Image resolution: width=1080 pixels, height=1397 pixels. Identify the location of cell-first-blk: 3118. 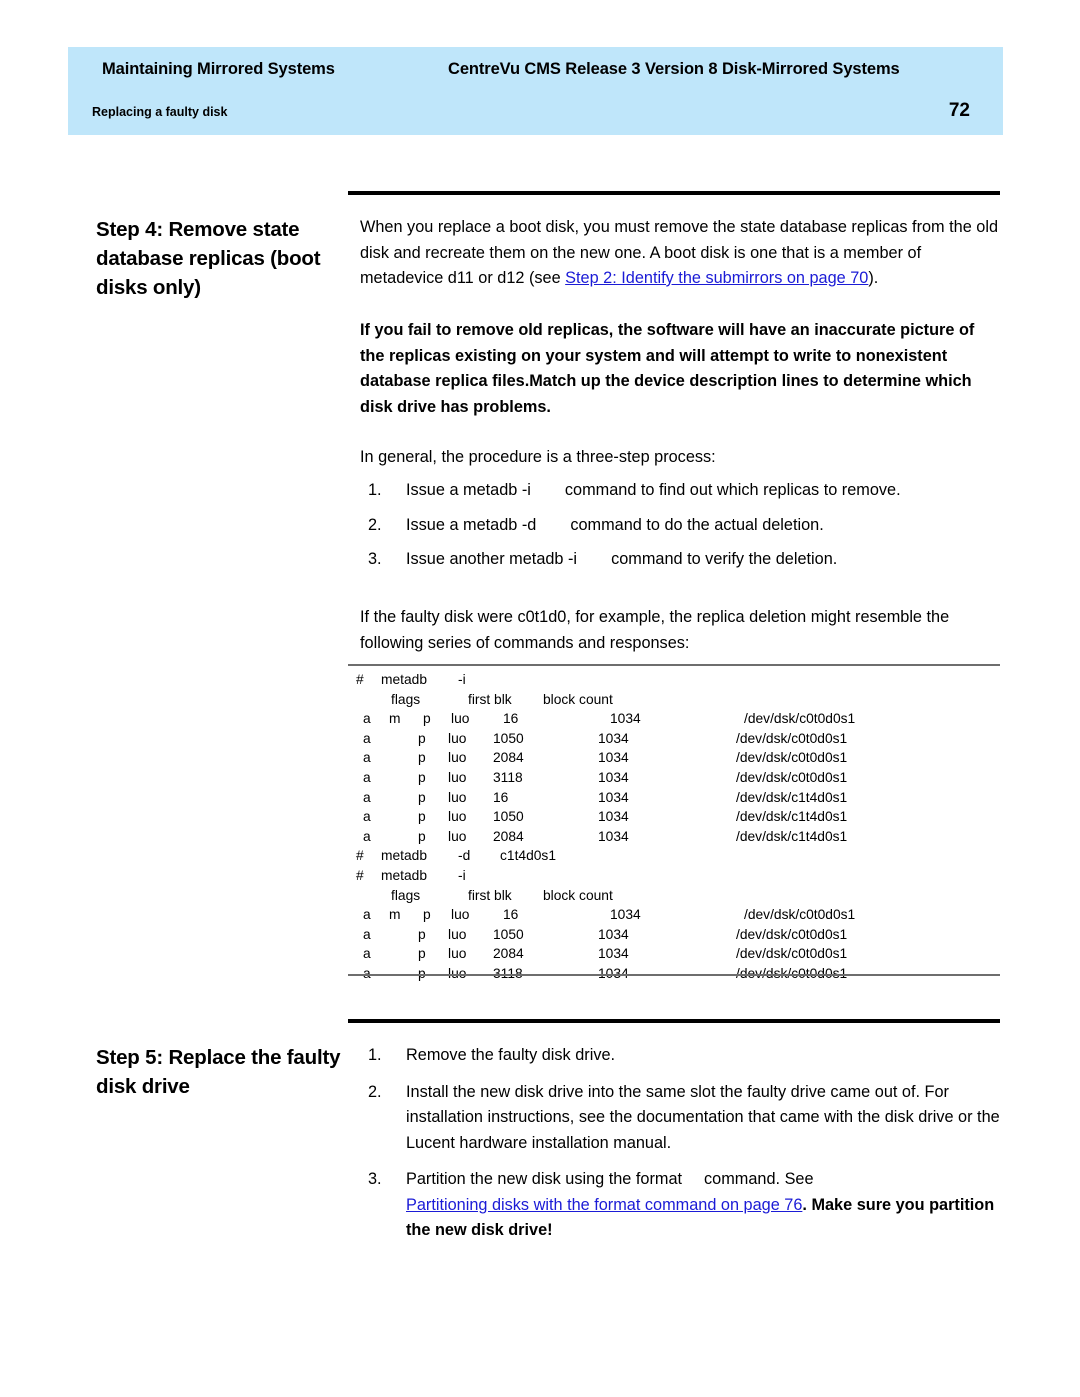
(508, 777).